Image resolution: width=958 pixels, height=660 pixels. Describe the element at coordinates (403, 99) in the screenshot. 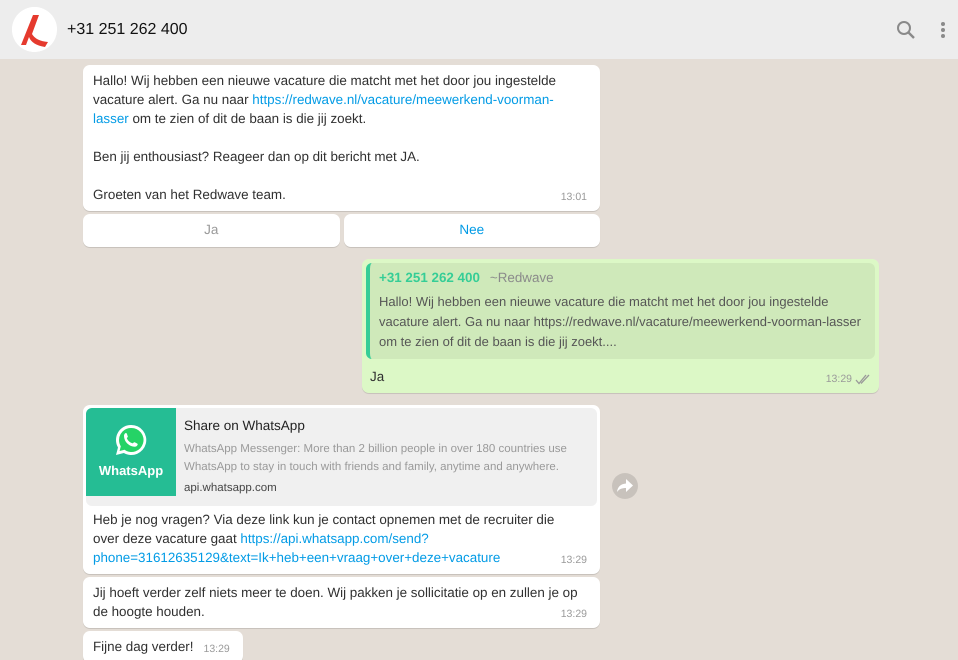

I see `message-link: https://redwave.nl/vacature/meewerkend-voorman-` at that location.